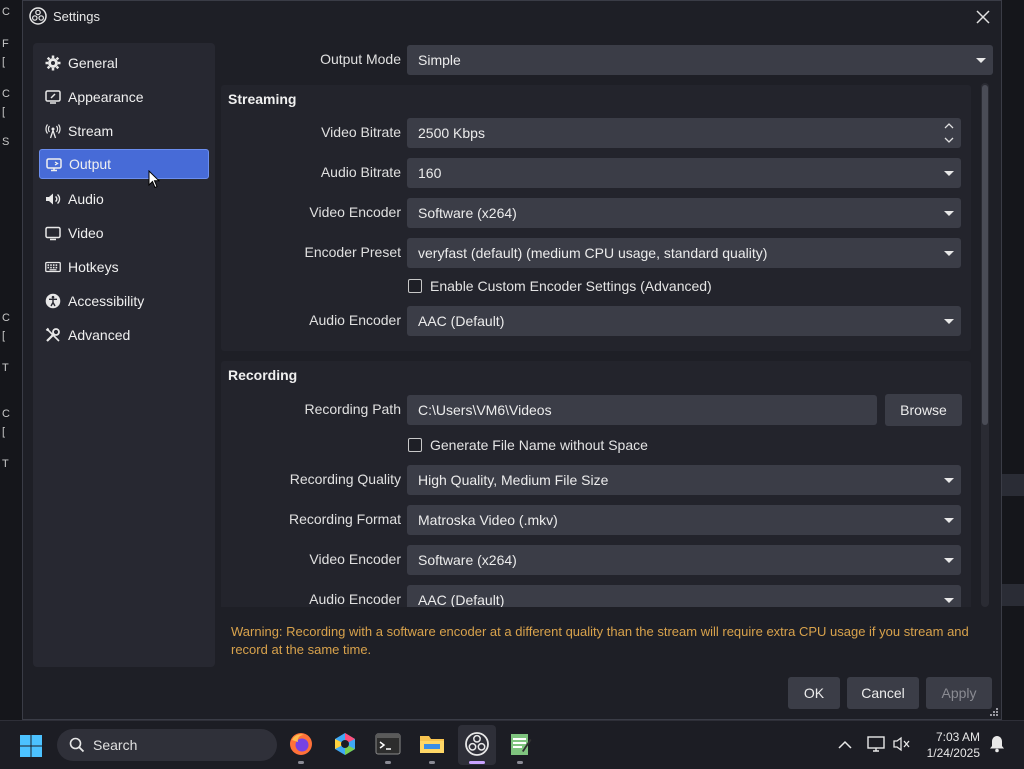  I want to click on no-space-filename-label: Generate File Name without Space, so click(539, 445).